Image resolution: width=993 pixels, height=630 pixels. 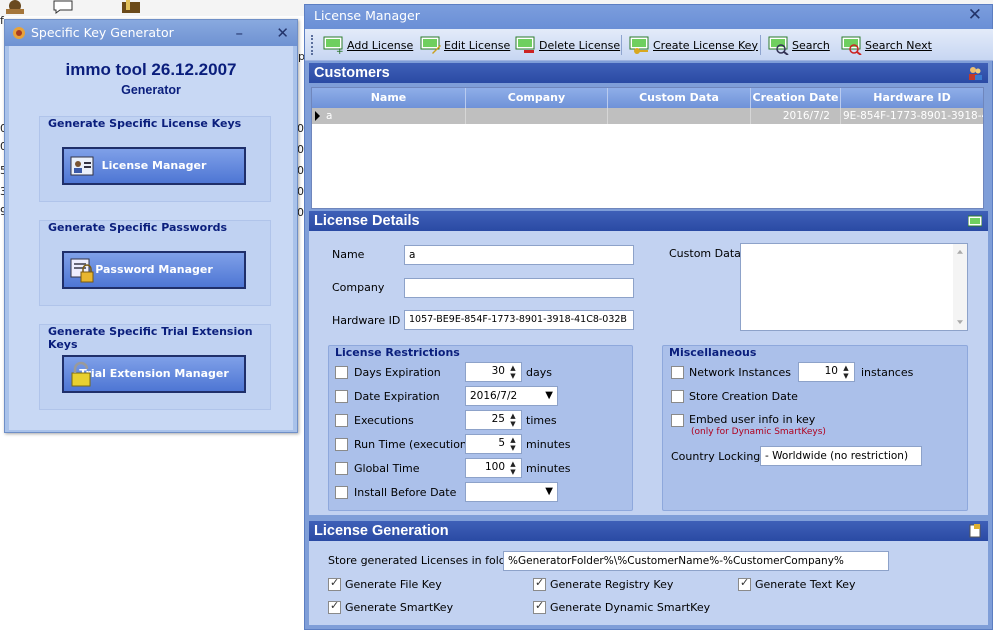 What do you see at coordinates (381, 531) in the screenshot?
I see `section-title: License Generation` at bounding box center [381, 531].